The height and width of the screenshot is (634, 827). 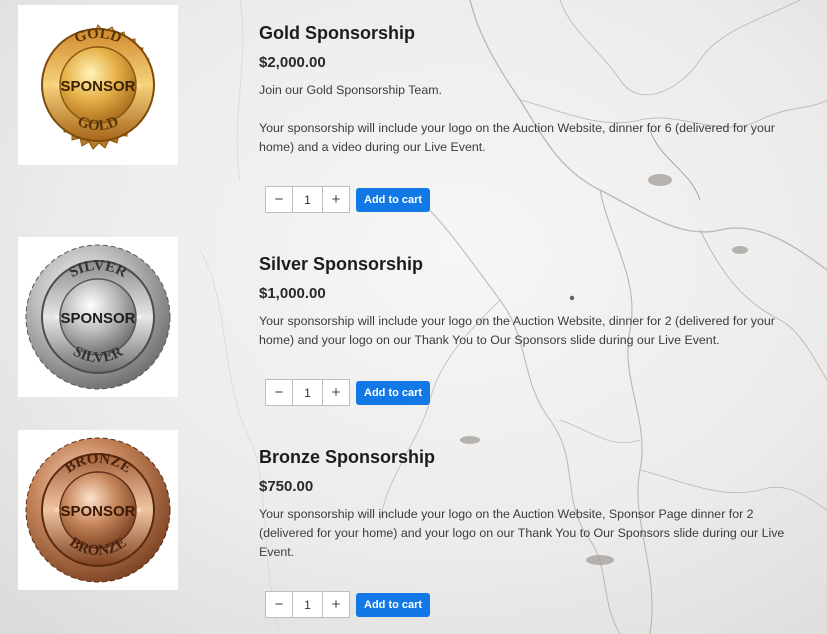 What do you see at coordinates (341, 264) in the screenshot?
I see `product-title: Silver Sponsorship` at bounding box center [341, 264].